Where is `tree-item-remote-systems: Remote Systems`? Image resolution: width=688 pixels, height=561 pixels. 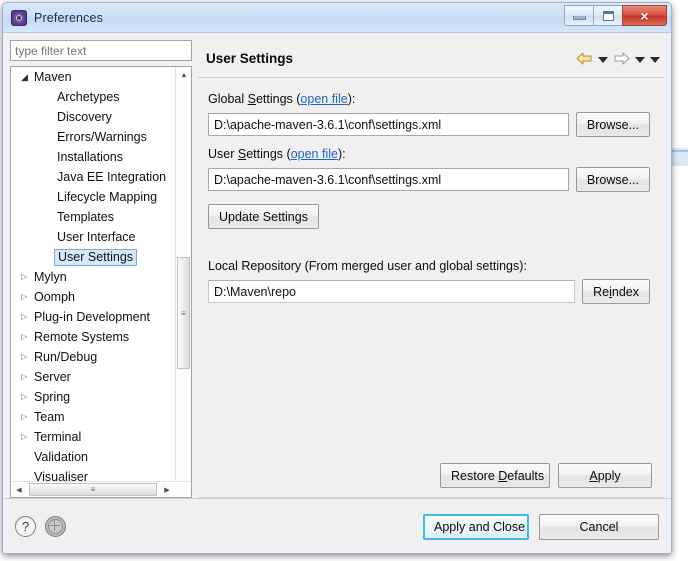 tree-item-remote-systems: Remote Systems is located at coordinates (91, 337).